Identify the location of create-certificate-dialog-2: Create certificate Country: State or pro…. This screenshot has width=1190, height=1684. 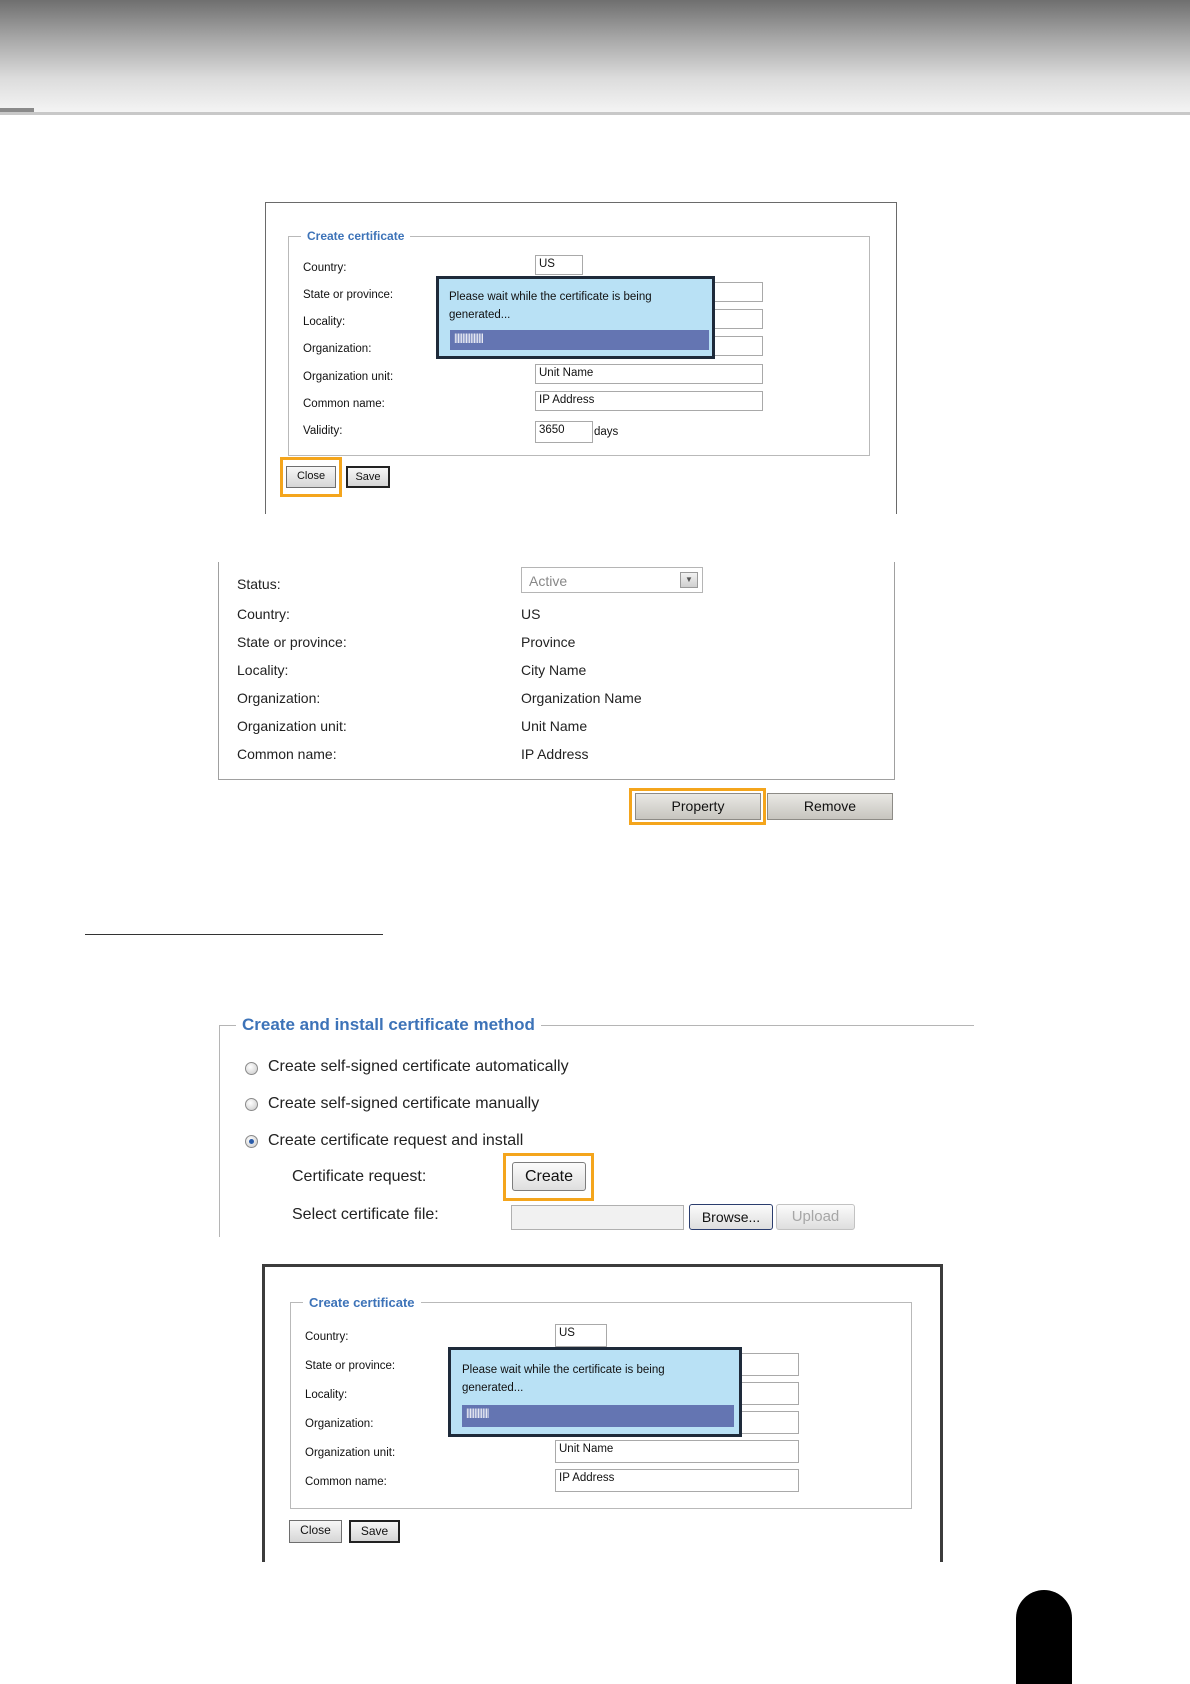
(602, 1413).